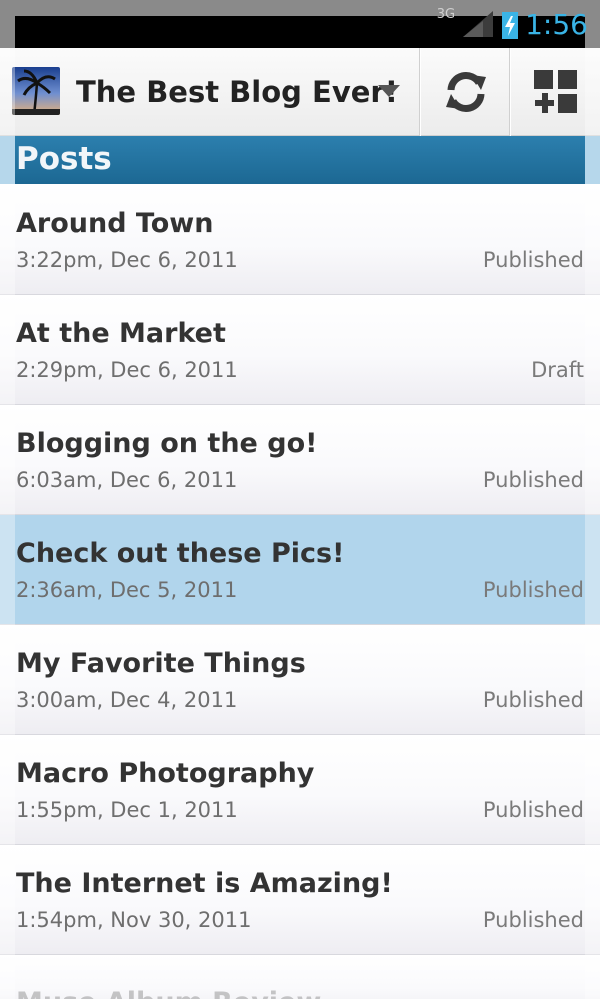  Describe the element at coordinates (165, 773) in the screenshot. I see `post-title: Macro Photography` at that location.